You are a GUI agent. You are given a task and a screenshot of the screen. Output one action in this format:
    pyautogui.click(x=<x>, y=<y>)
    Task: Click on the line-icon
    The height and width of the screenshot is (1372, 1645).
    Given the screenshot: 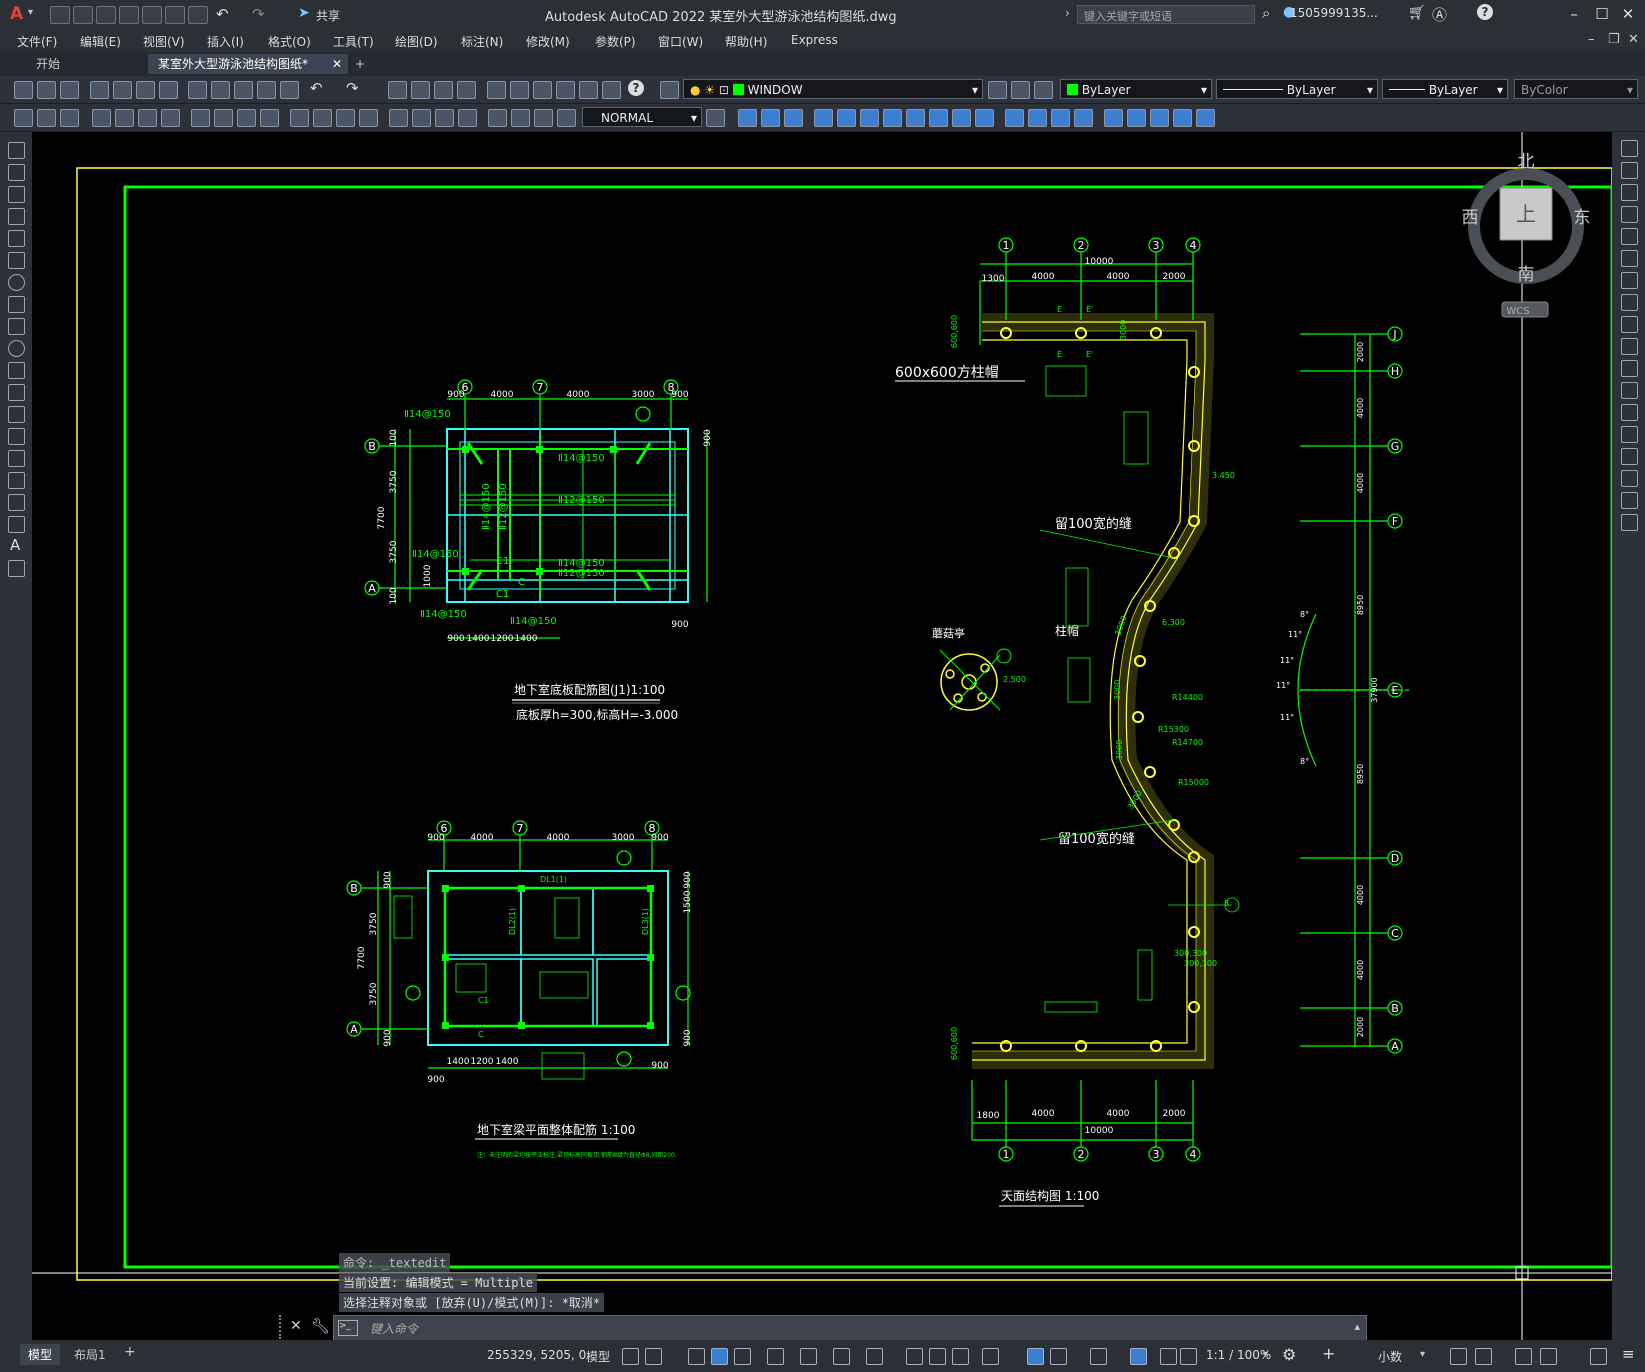 What is the action you would take?
    pyautogui.click(x=16, y=150)
    